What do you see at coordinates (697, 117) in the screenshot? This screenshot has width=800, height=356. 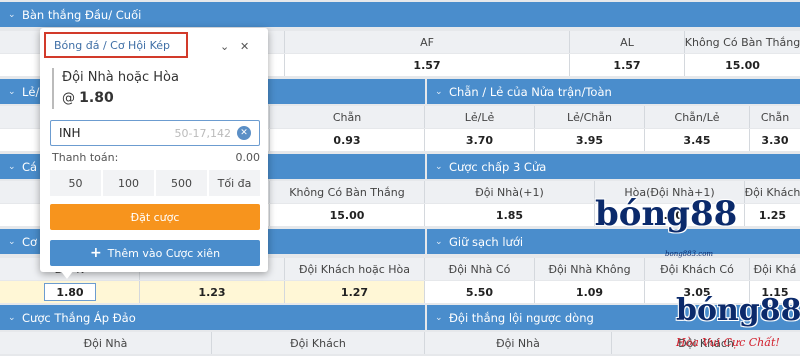 I see `col-header: Chẵn/Lẻ` at bounding box center [697, 117].